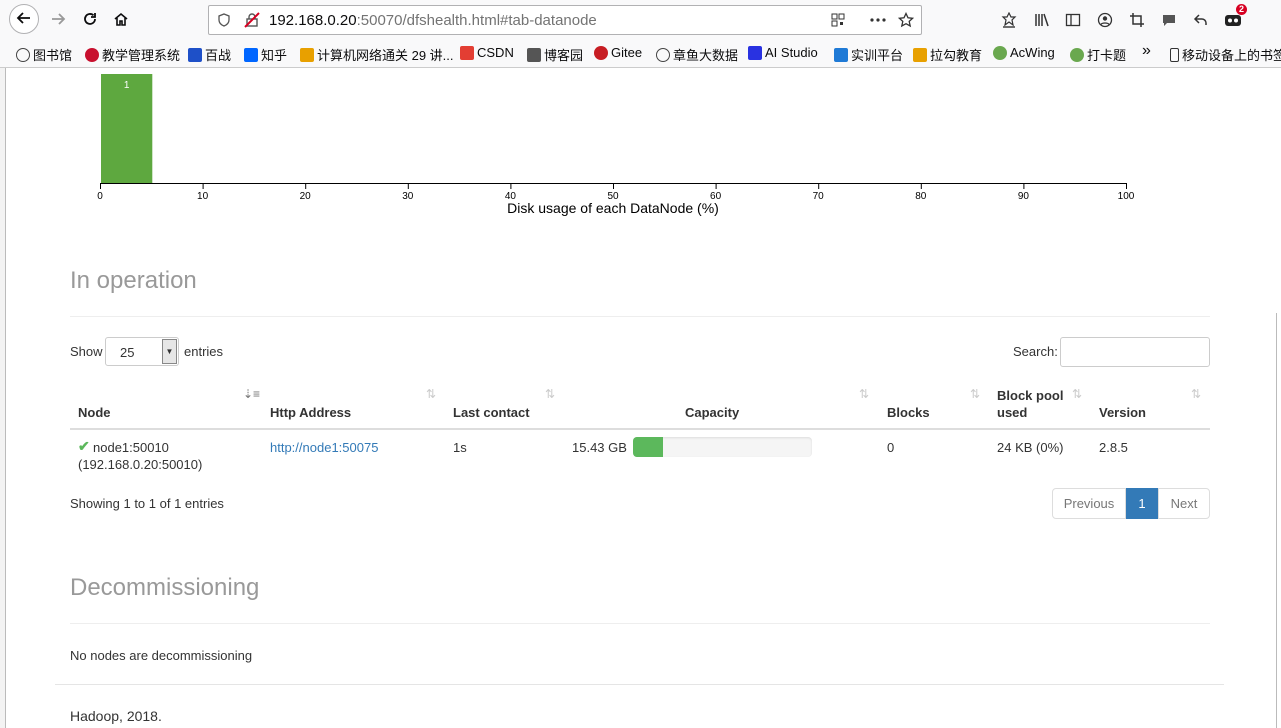  What do you see at coordinates (169, 351) in the screenshot?
I see `dropdown-arrow-icon: ▼` at bounding box center [169, 351].